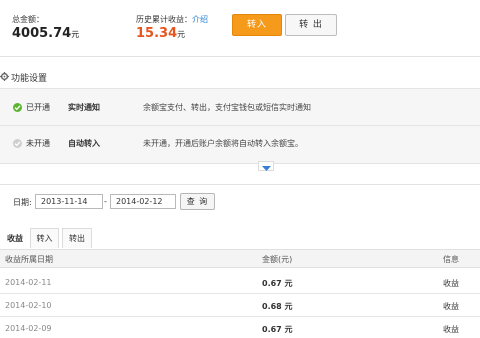 This screenshot has height=338, width=480. Describe the element at coordinates (240, 258) in the screenshot. I see `table-header` at that location.